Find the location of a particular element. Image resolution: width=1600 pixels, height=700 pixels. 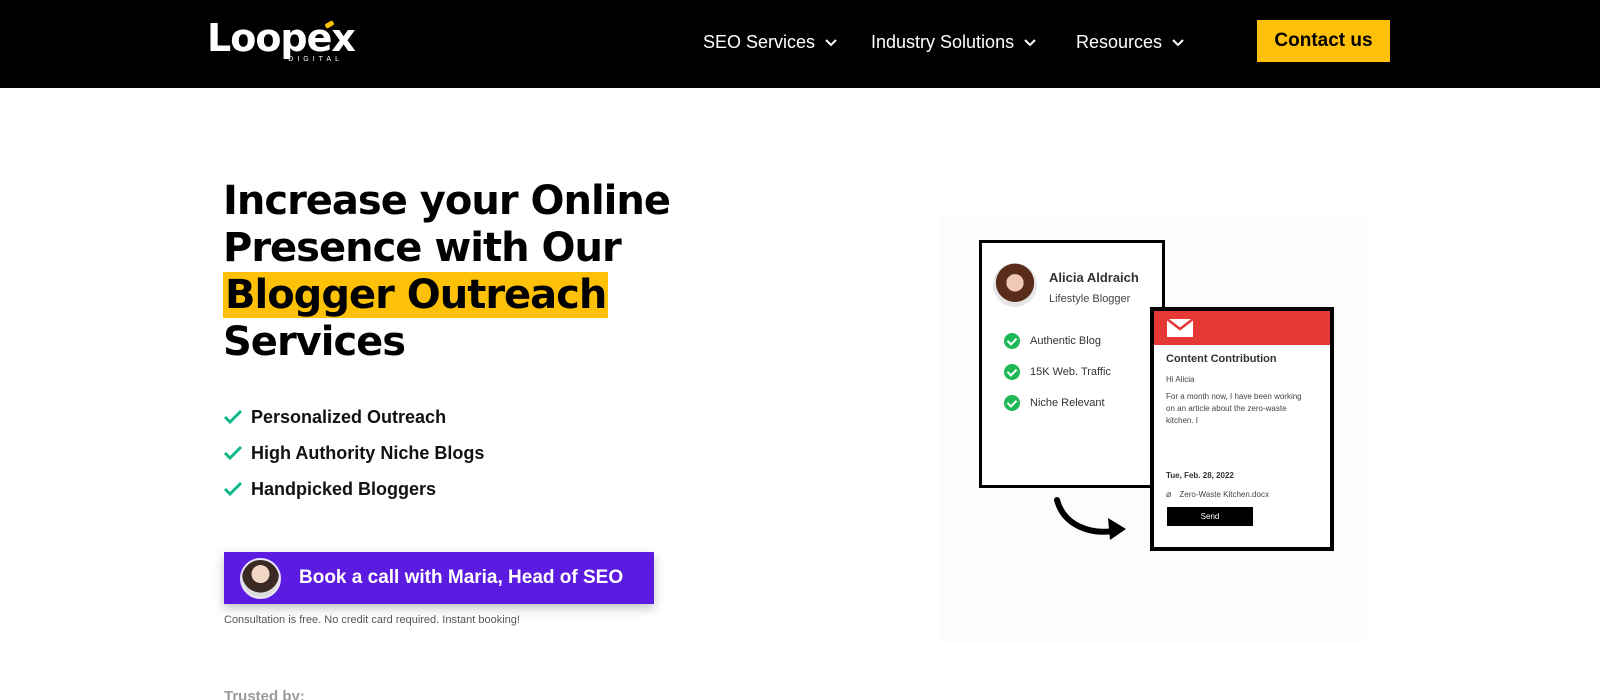

loopex-logo: Loopex DIGITAL is located at coordinates (281, 42).